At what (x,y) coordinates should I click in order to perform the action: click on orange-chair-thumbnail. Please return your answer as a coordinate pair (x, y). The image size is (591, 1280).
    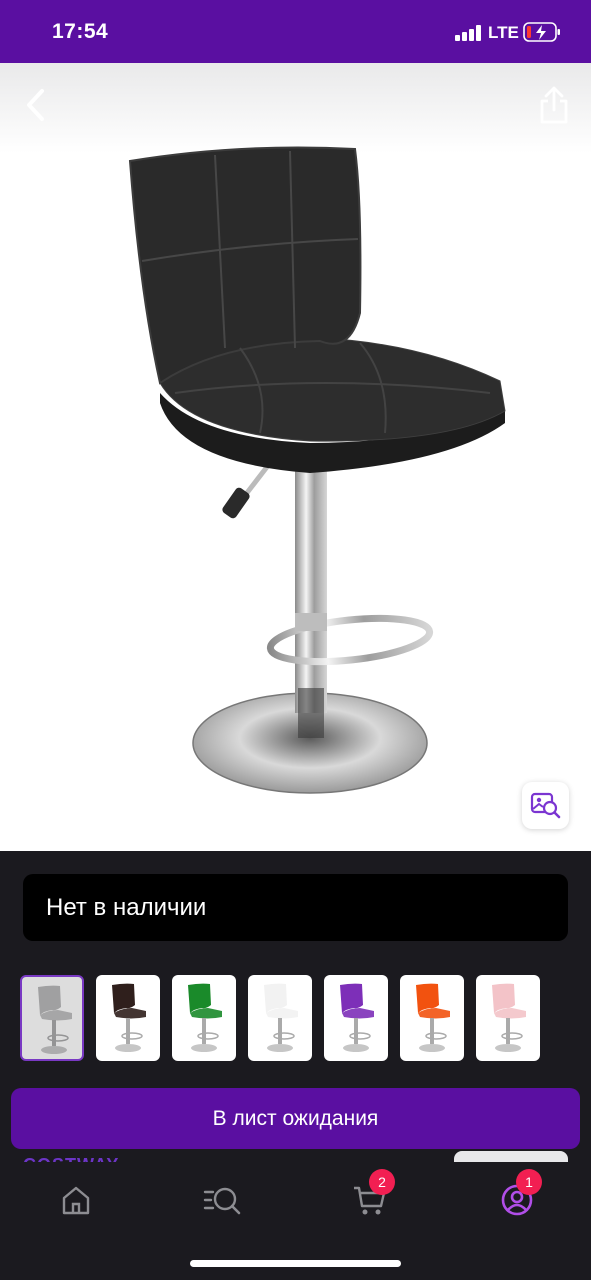
    Looking at the image, I should click on (433, 1017).